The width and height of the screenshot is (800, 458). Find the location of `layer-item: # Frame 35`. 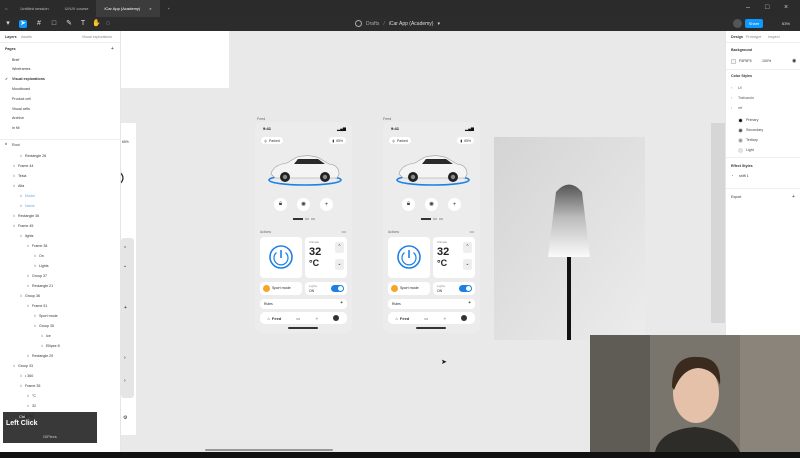

layer-item: # Frame 35 is located at coordinates (60, 385).